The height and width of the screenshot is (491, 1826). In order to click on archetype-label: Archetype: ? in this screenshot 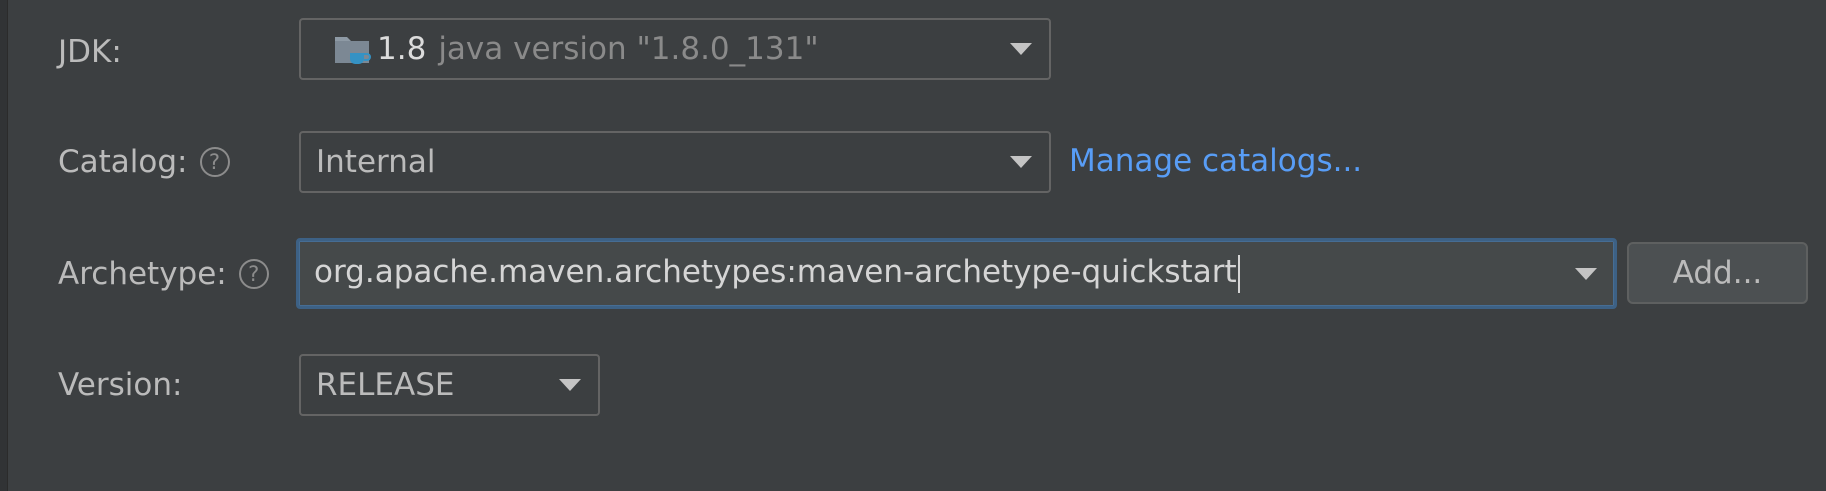, I will do `click(163, 274)`.